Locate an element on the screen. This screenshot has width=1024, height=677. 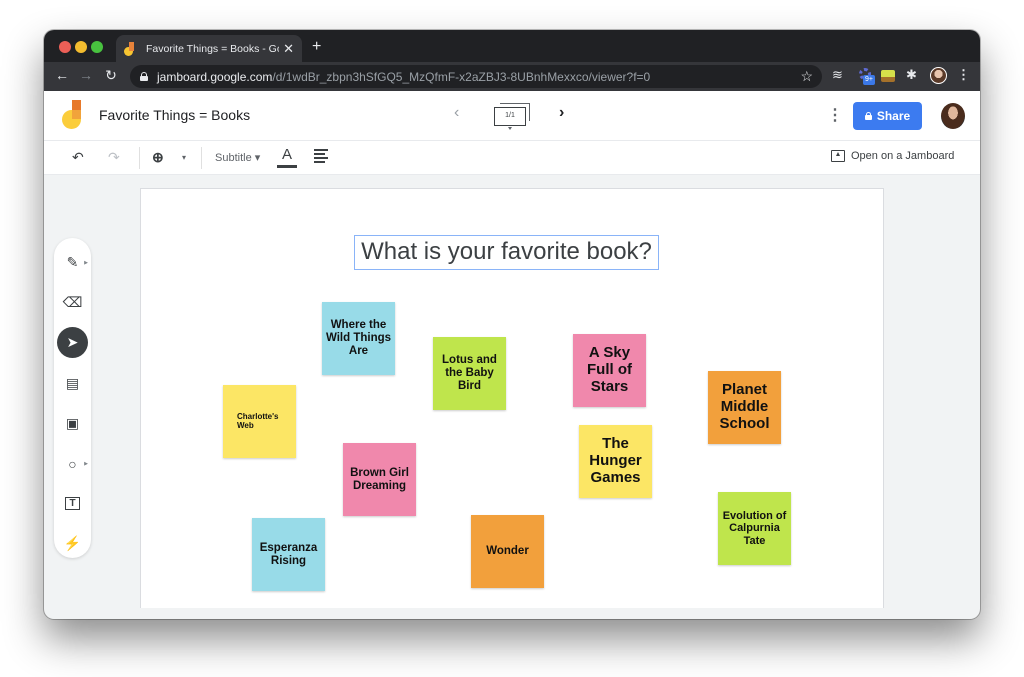
gear-extension-icon: 9+ is located at coordinates (866, 76).